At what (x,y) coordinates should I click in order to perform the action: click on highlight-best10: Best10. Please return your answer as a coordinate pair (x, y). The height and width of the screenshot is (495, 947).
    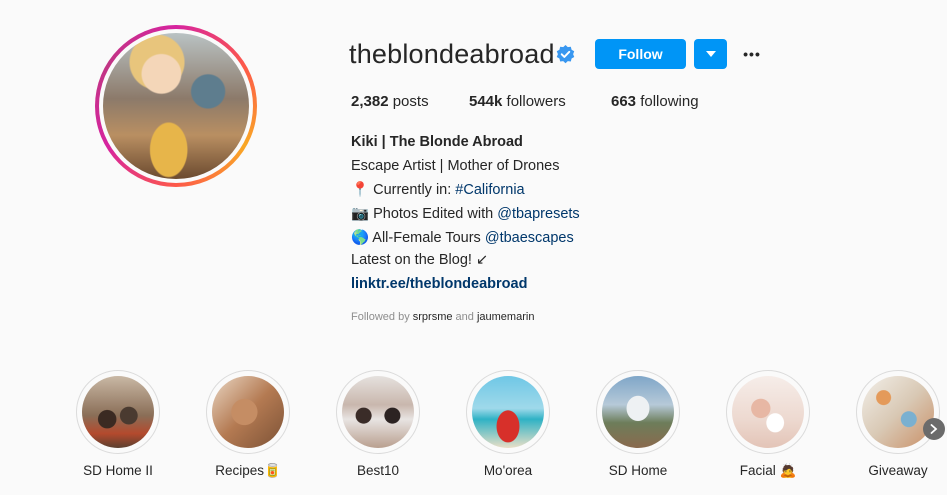
    Looking at the image, I should click on (378, 424).